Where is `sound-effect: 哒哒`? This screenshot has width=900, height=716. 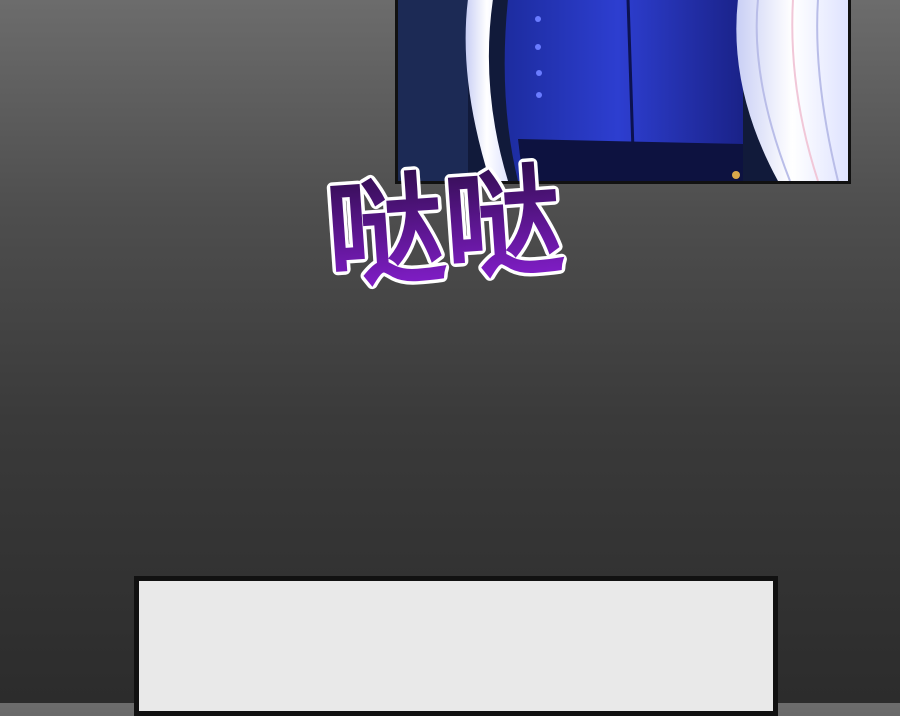
sound-effect: 哒哒 is located at coordinates (446, 223).